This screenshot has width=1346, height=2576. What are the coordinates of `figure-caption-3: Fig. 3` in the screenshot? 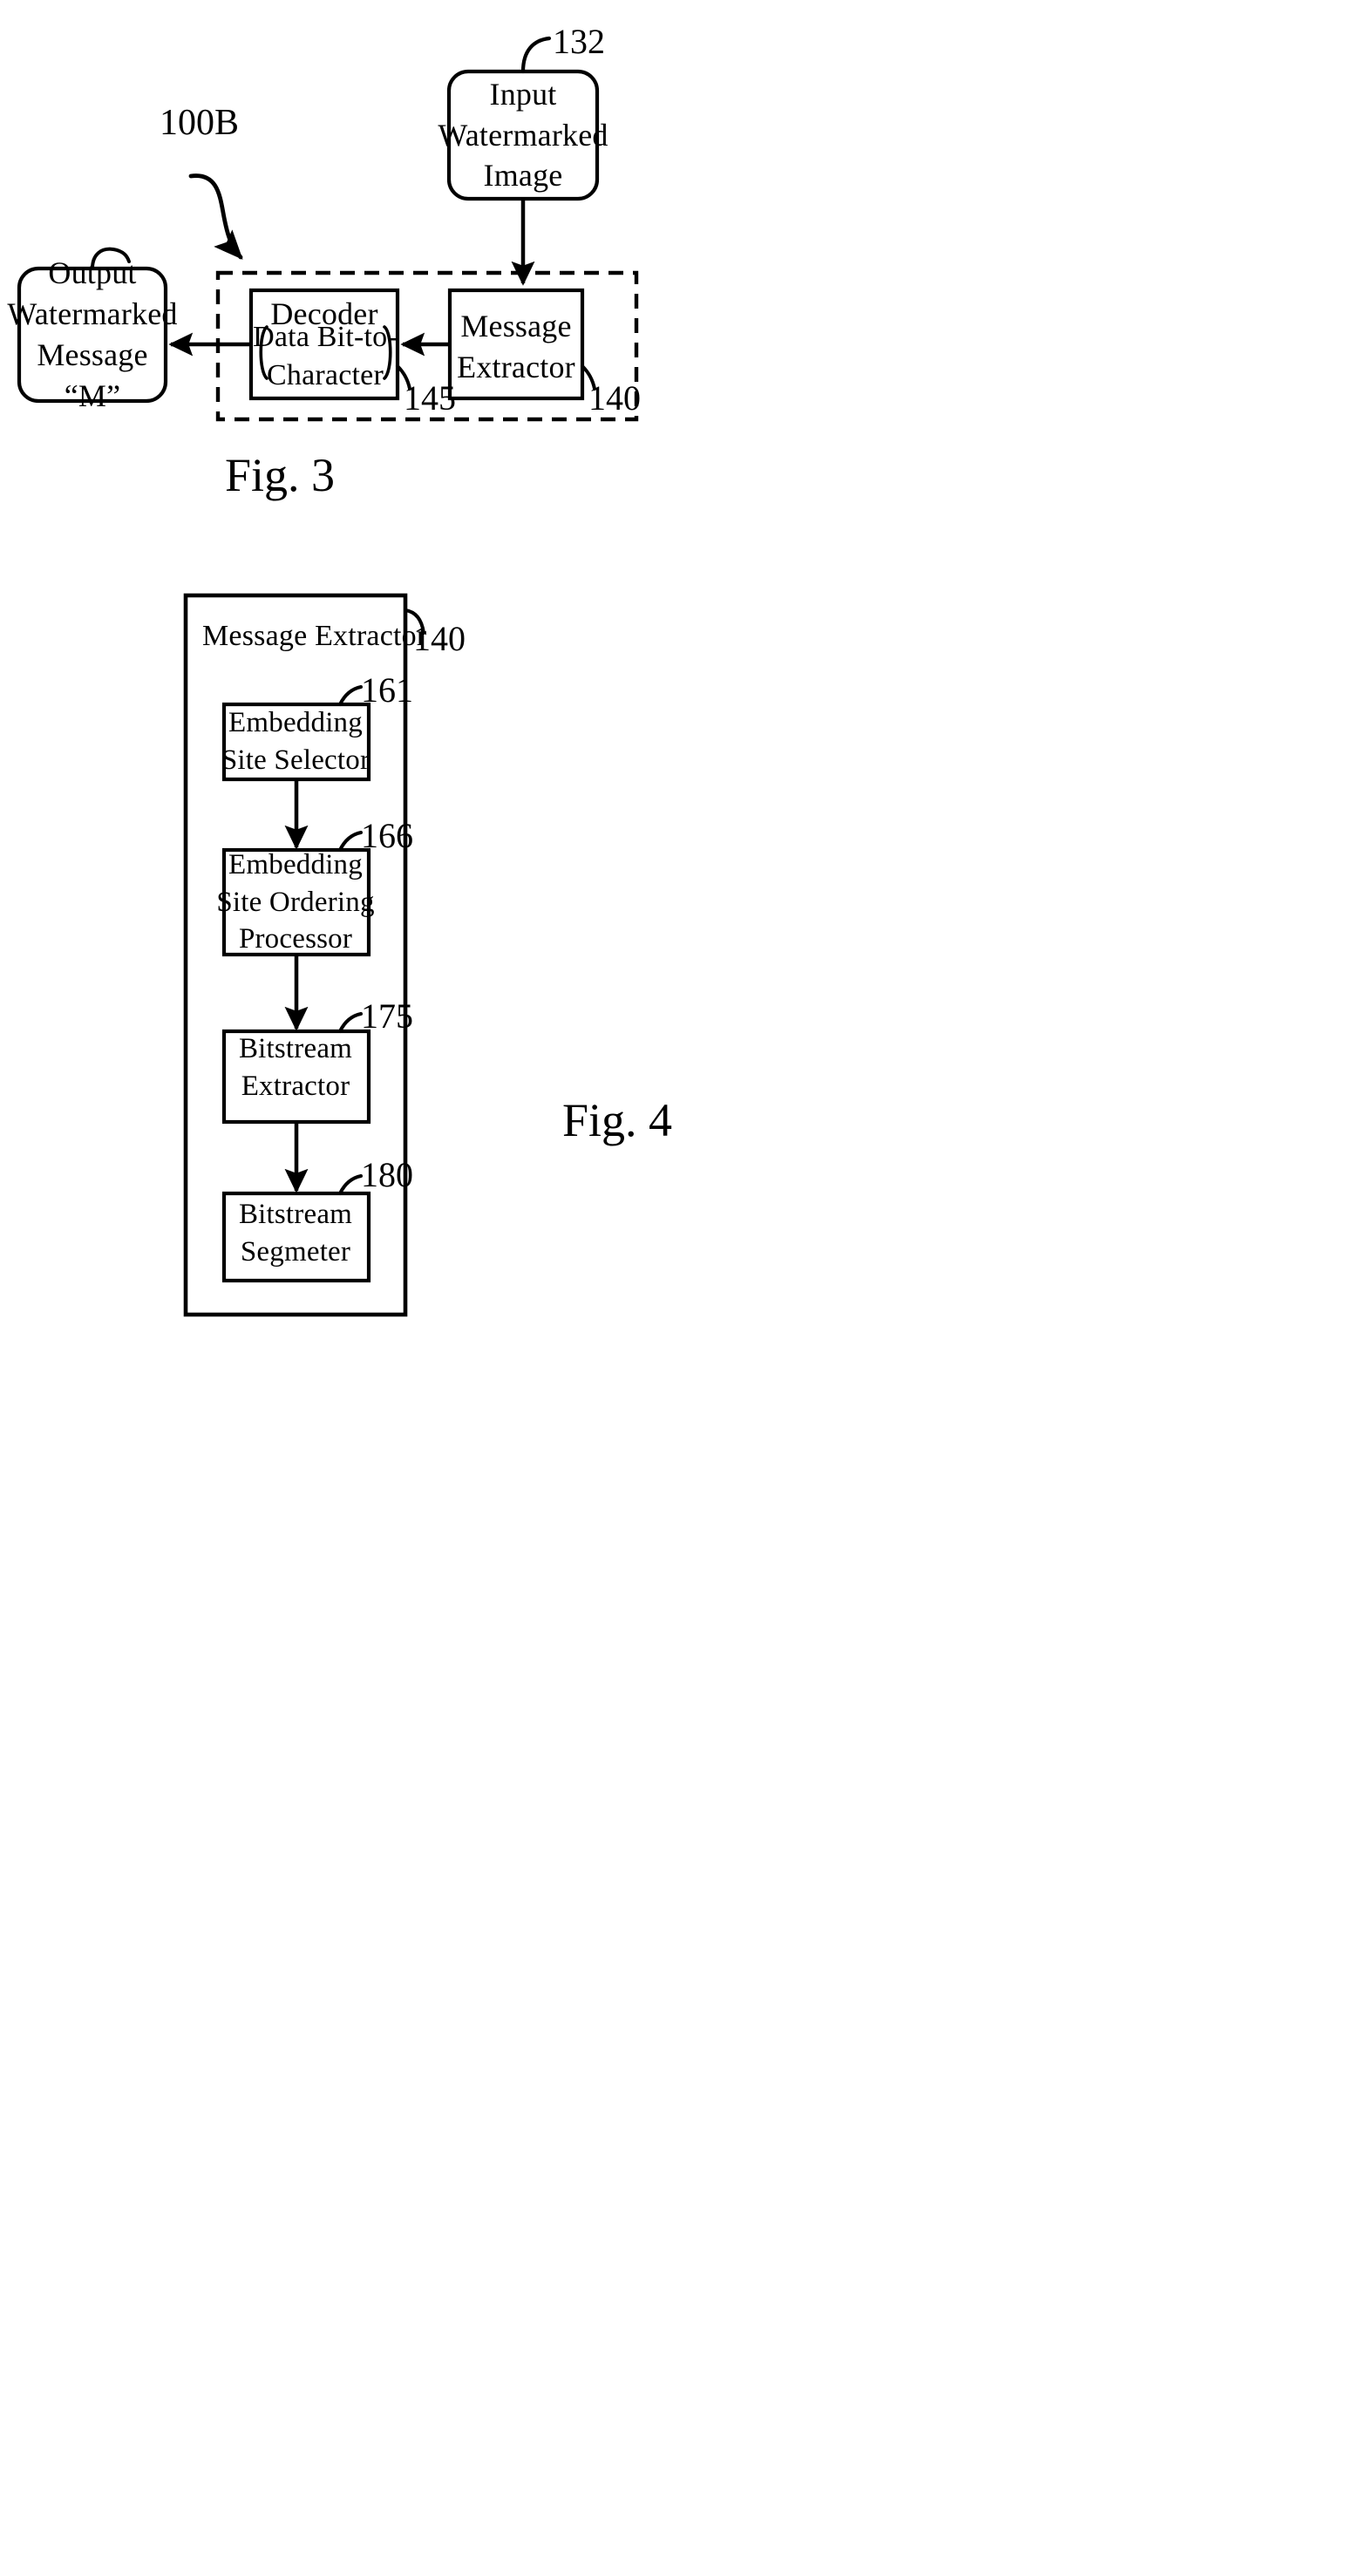 It's located at (280, 475).